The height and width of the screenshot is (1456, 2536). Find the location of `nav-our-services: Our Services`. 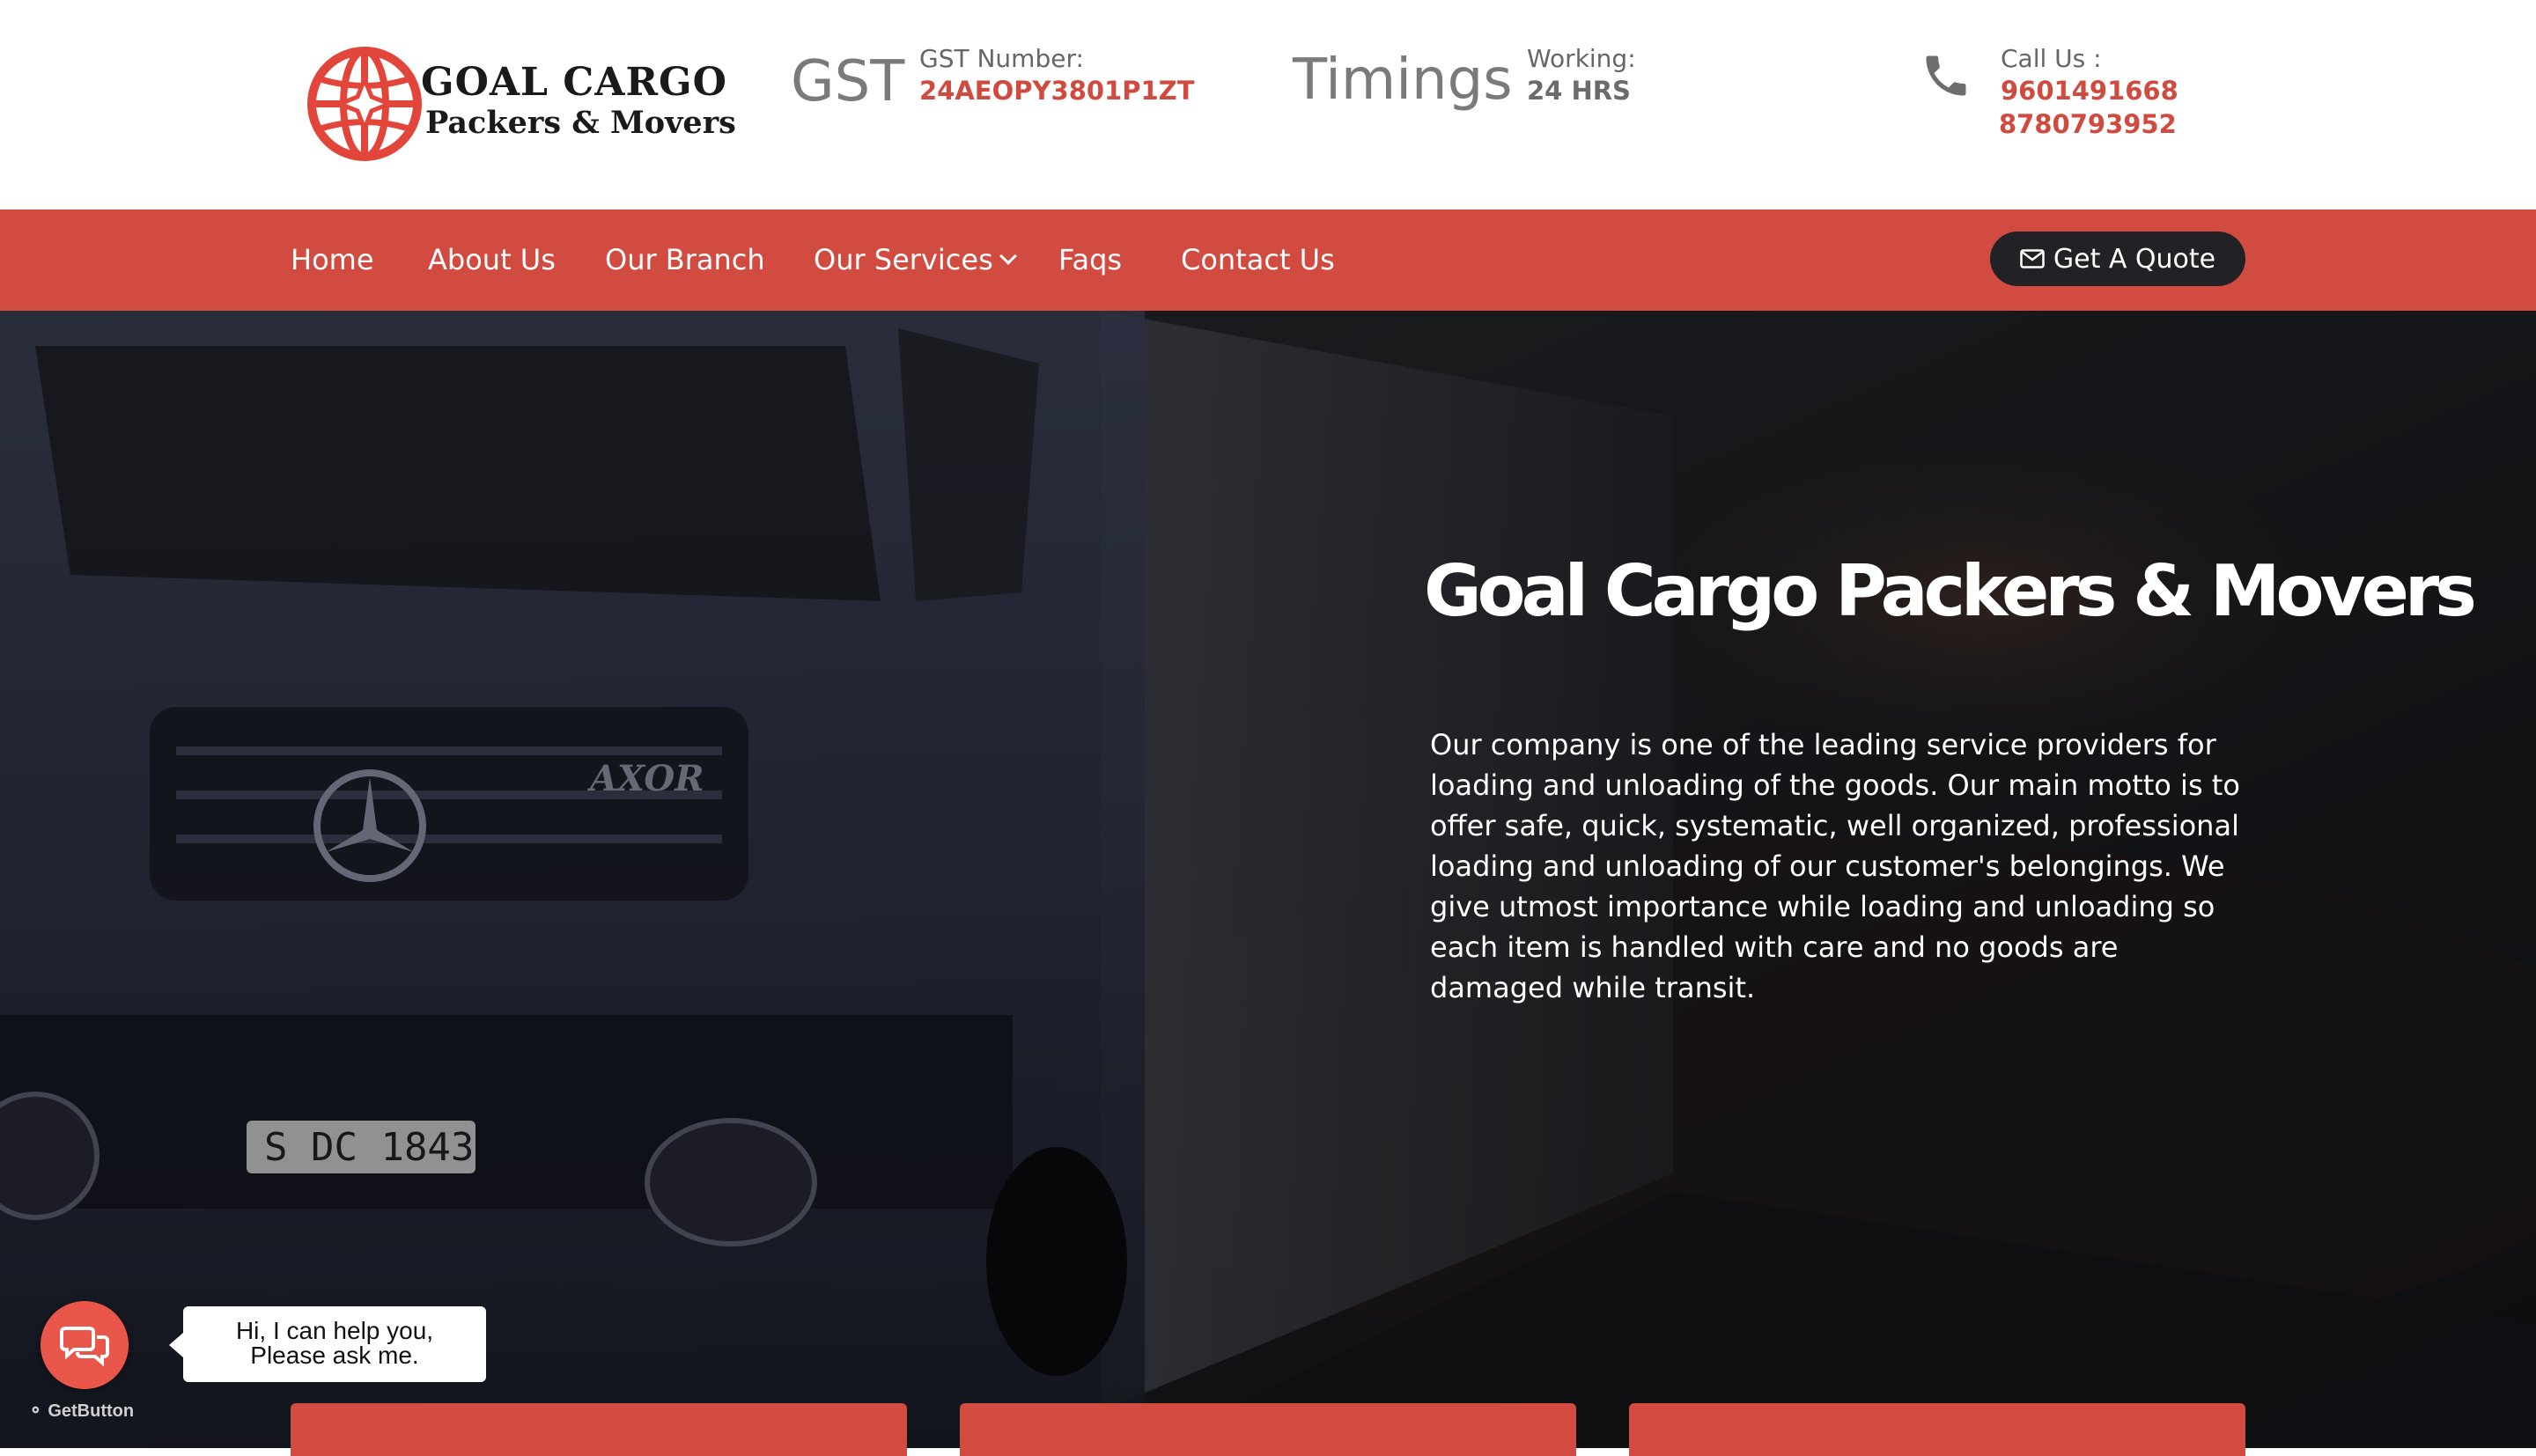

nav-our-services: Our Services is located at coordinates (916, 259).